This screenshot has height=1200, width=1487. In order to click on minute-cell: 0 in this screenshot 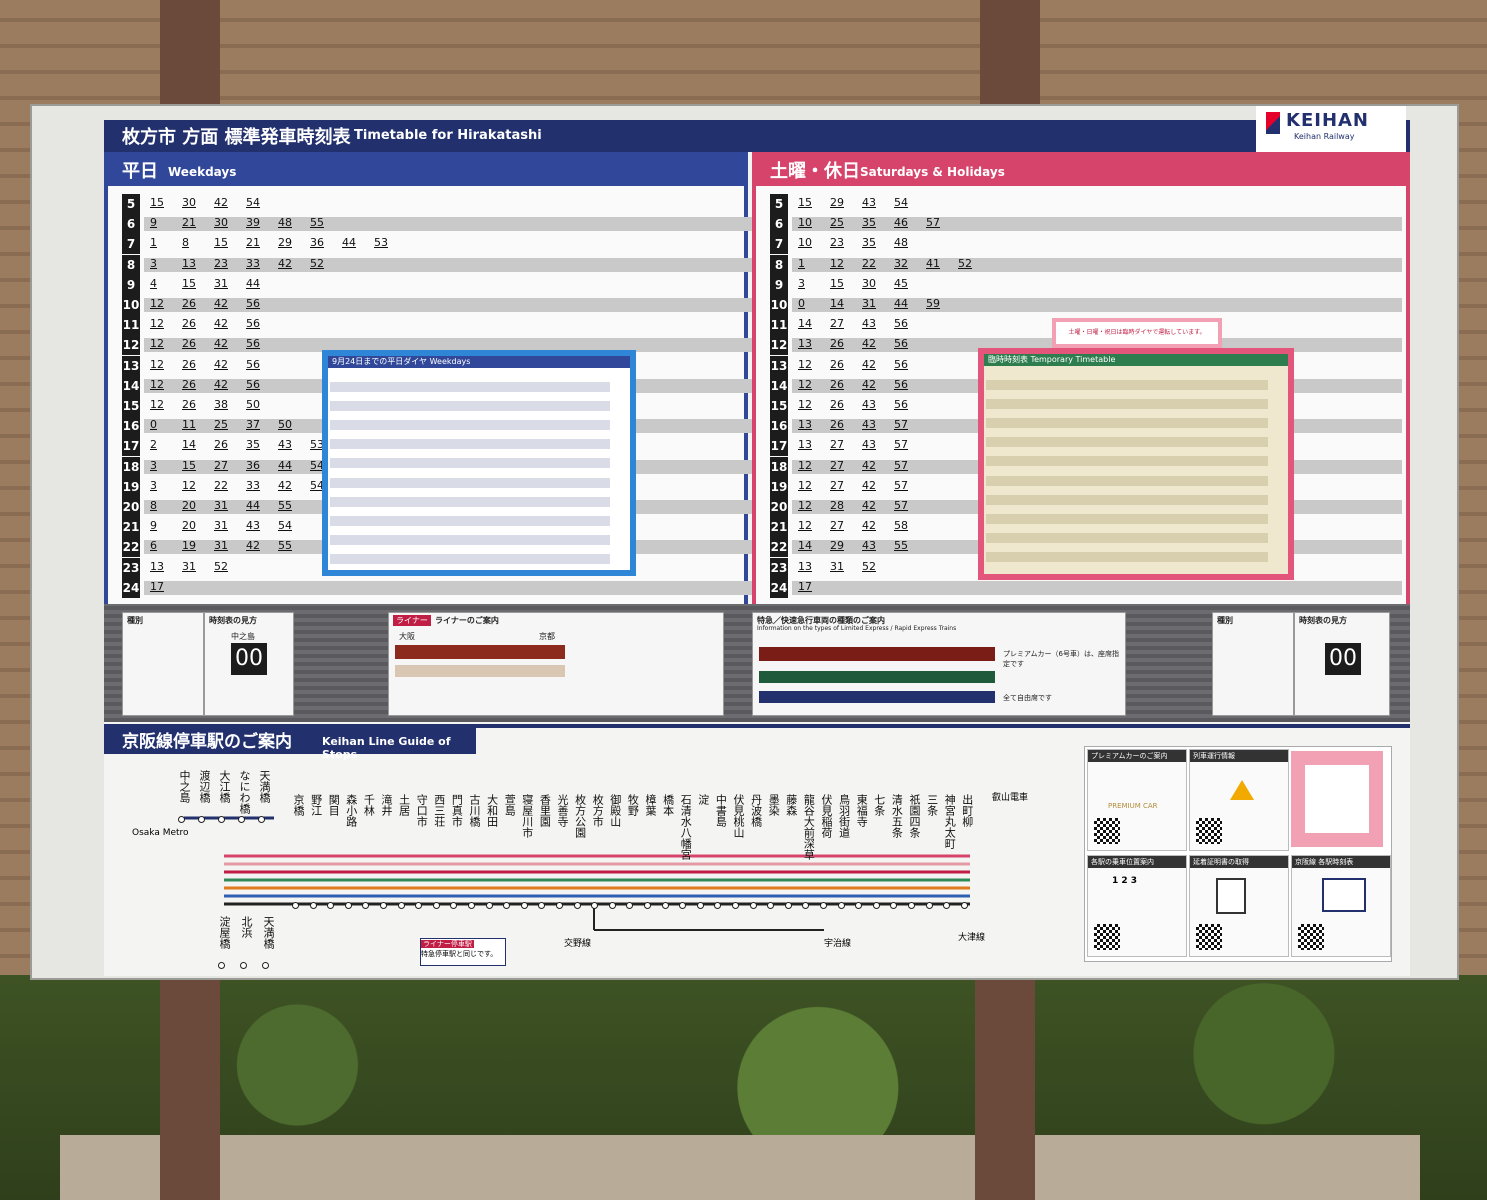, I will do `click(153, 425)`.